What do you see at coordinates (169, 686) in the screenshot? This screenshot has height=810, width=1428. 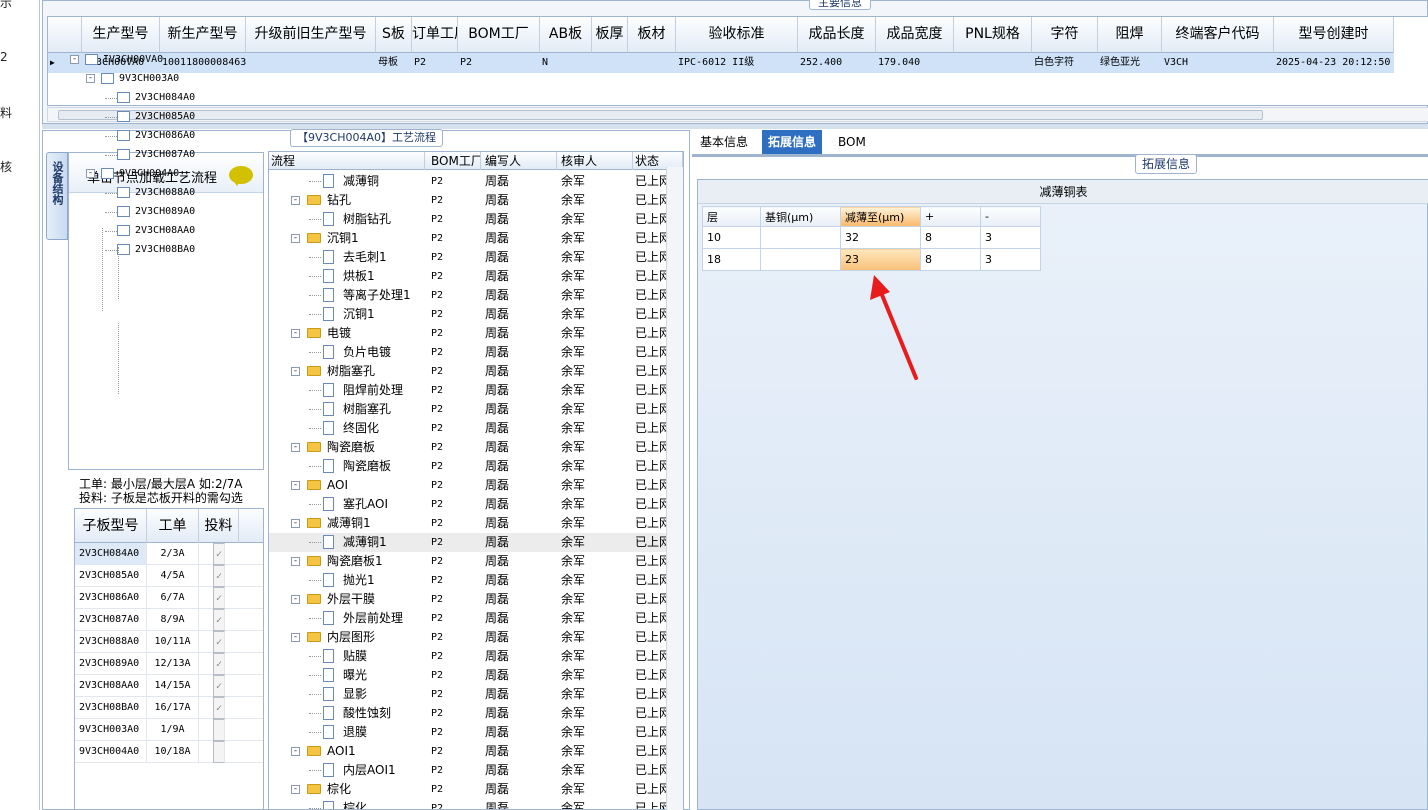 I see `sub-grid-row: 2V3CH08AA0 14/15A ✓` at bounding box center [169, 686].